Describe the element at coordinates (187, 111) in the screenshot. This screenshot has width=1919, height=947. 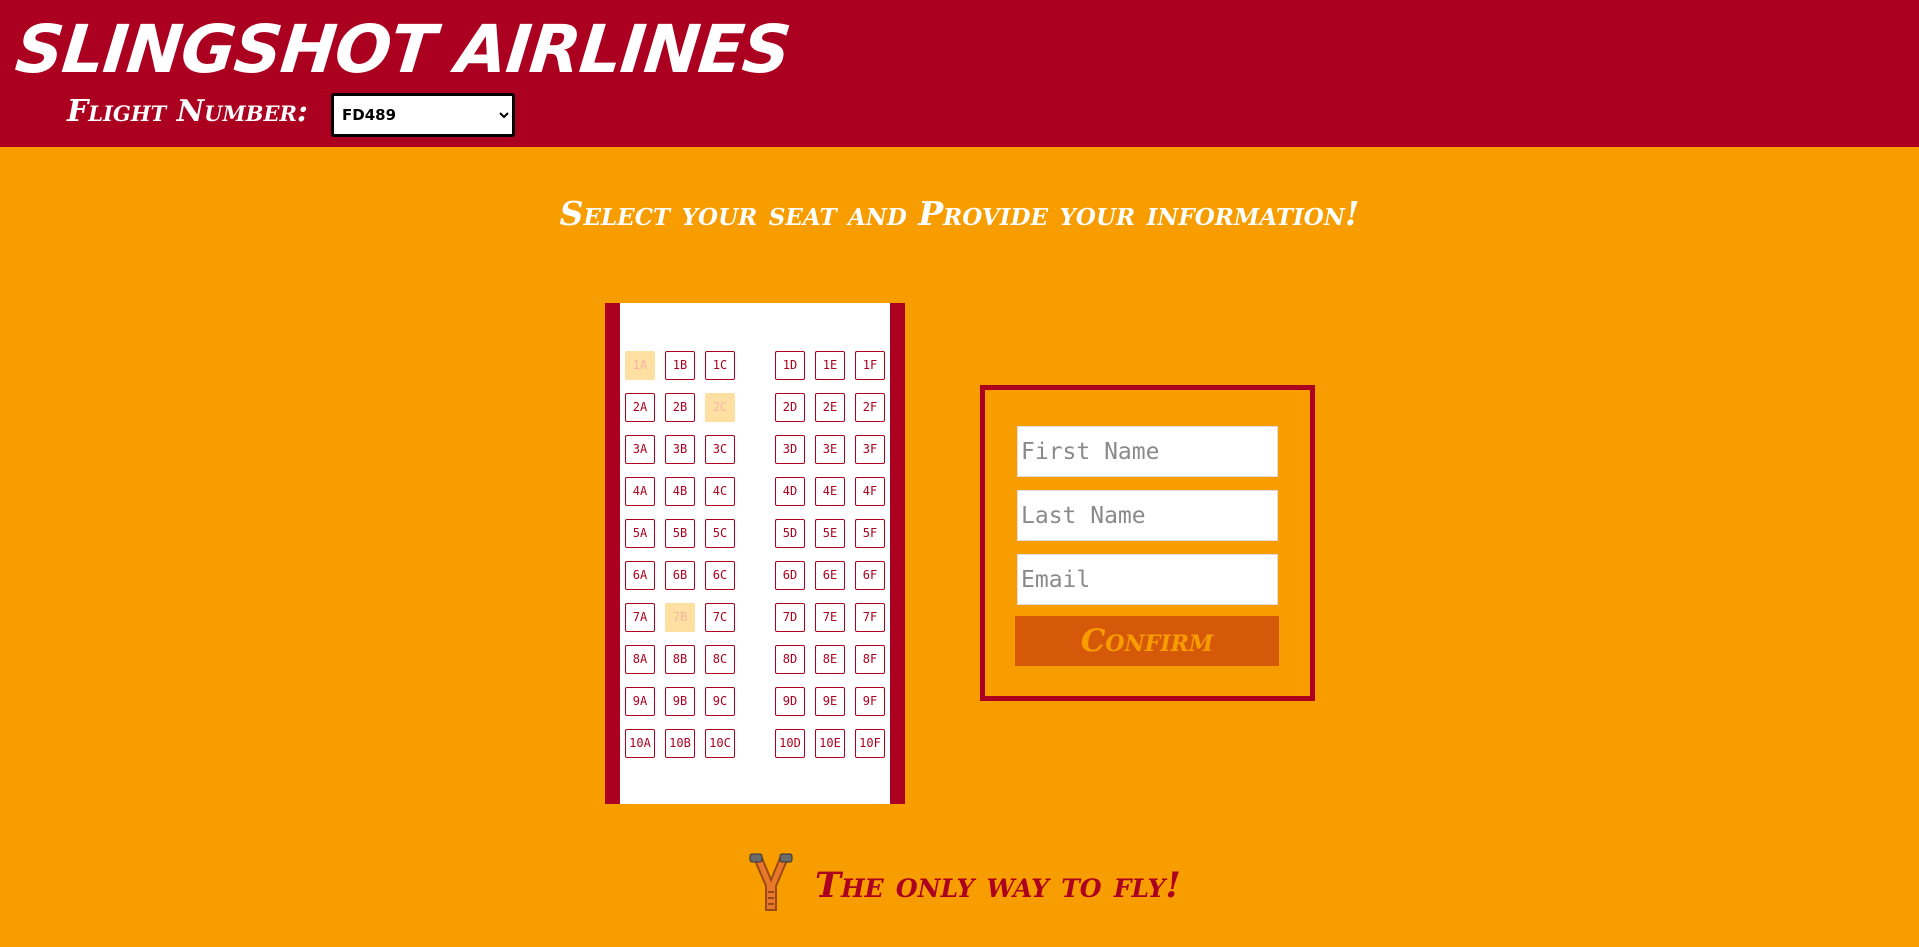
I see `flight-number-label: Flight Number:` at that location.